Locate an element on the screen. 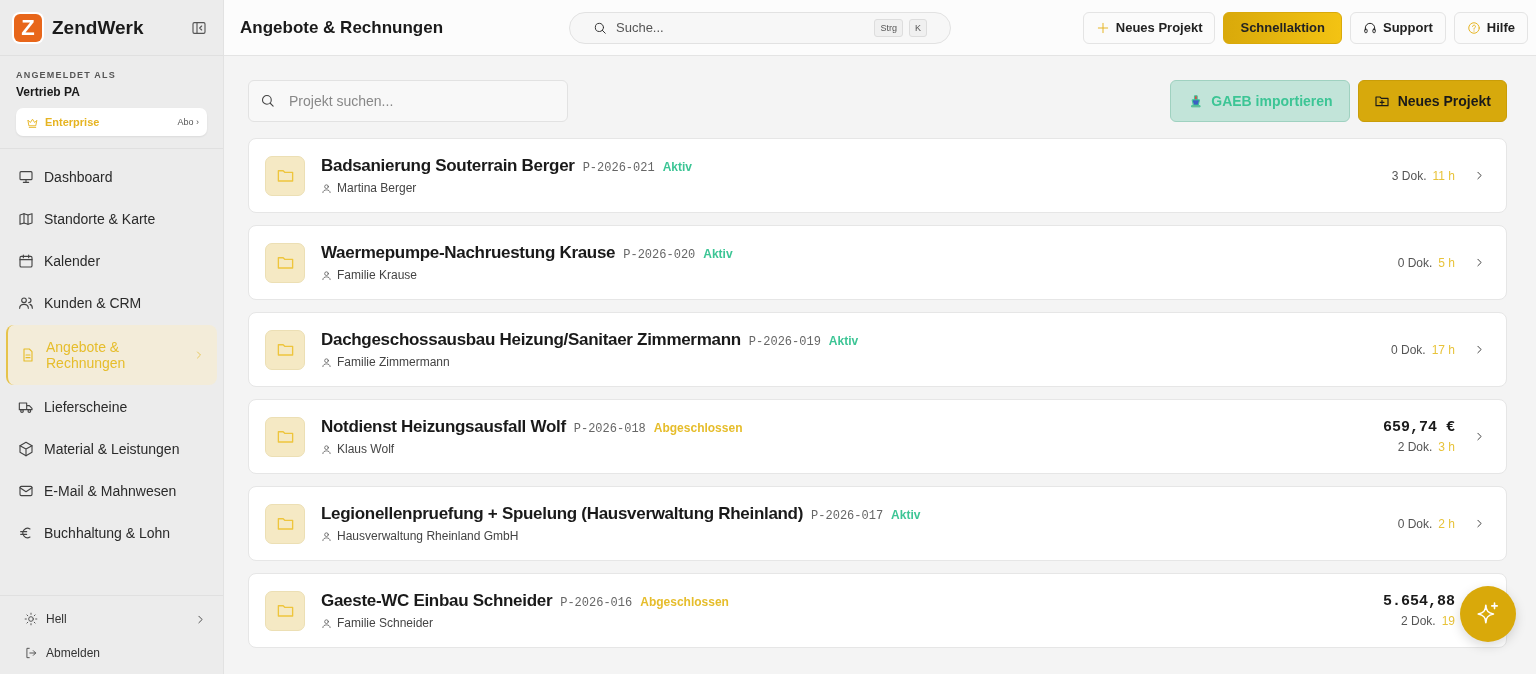  plan-name: Enterprise is located at coordinates (73, 122).